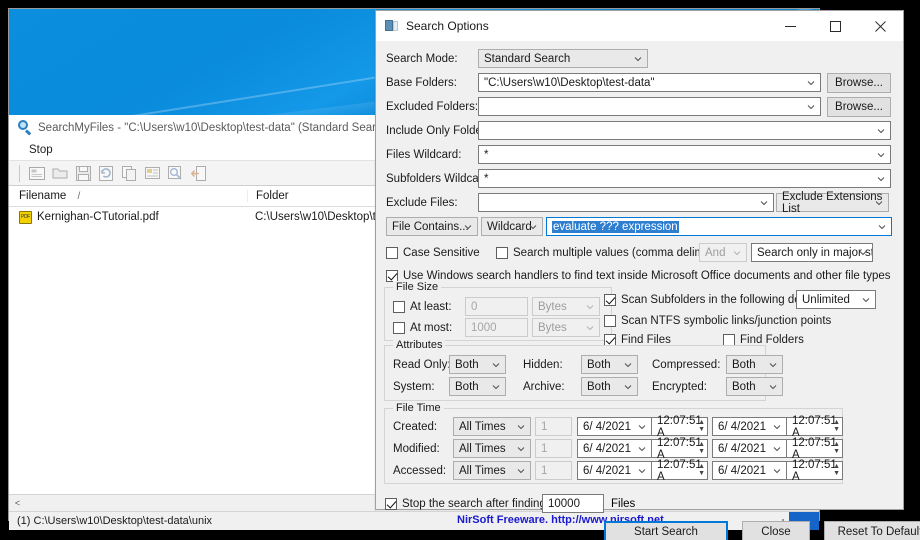 This screenshot has height=540, width=920. What do you see at coordinates (447, 26) in the screenshot?
I see `dialog-title: Search Options` at bounding box center [447, 26].